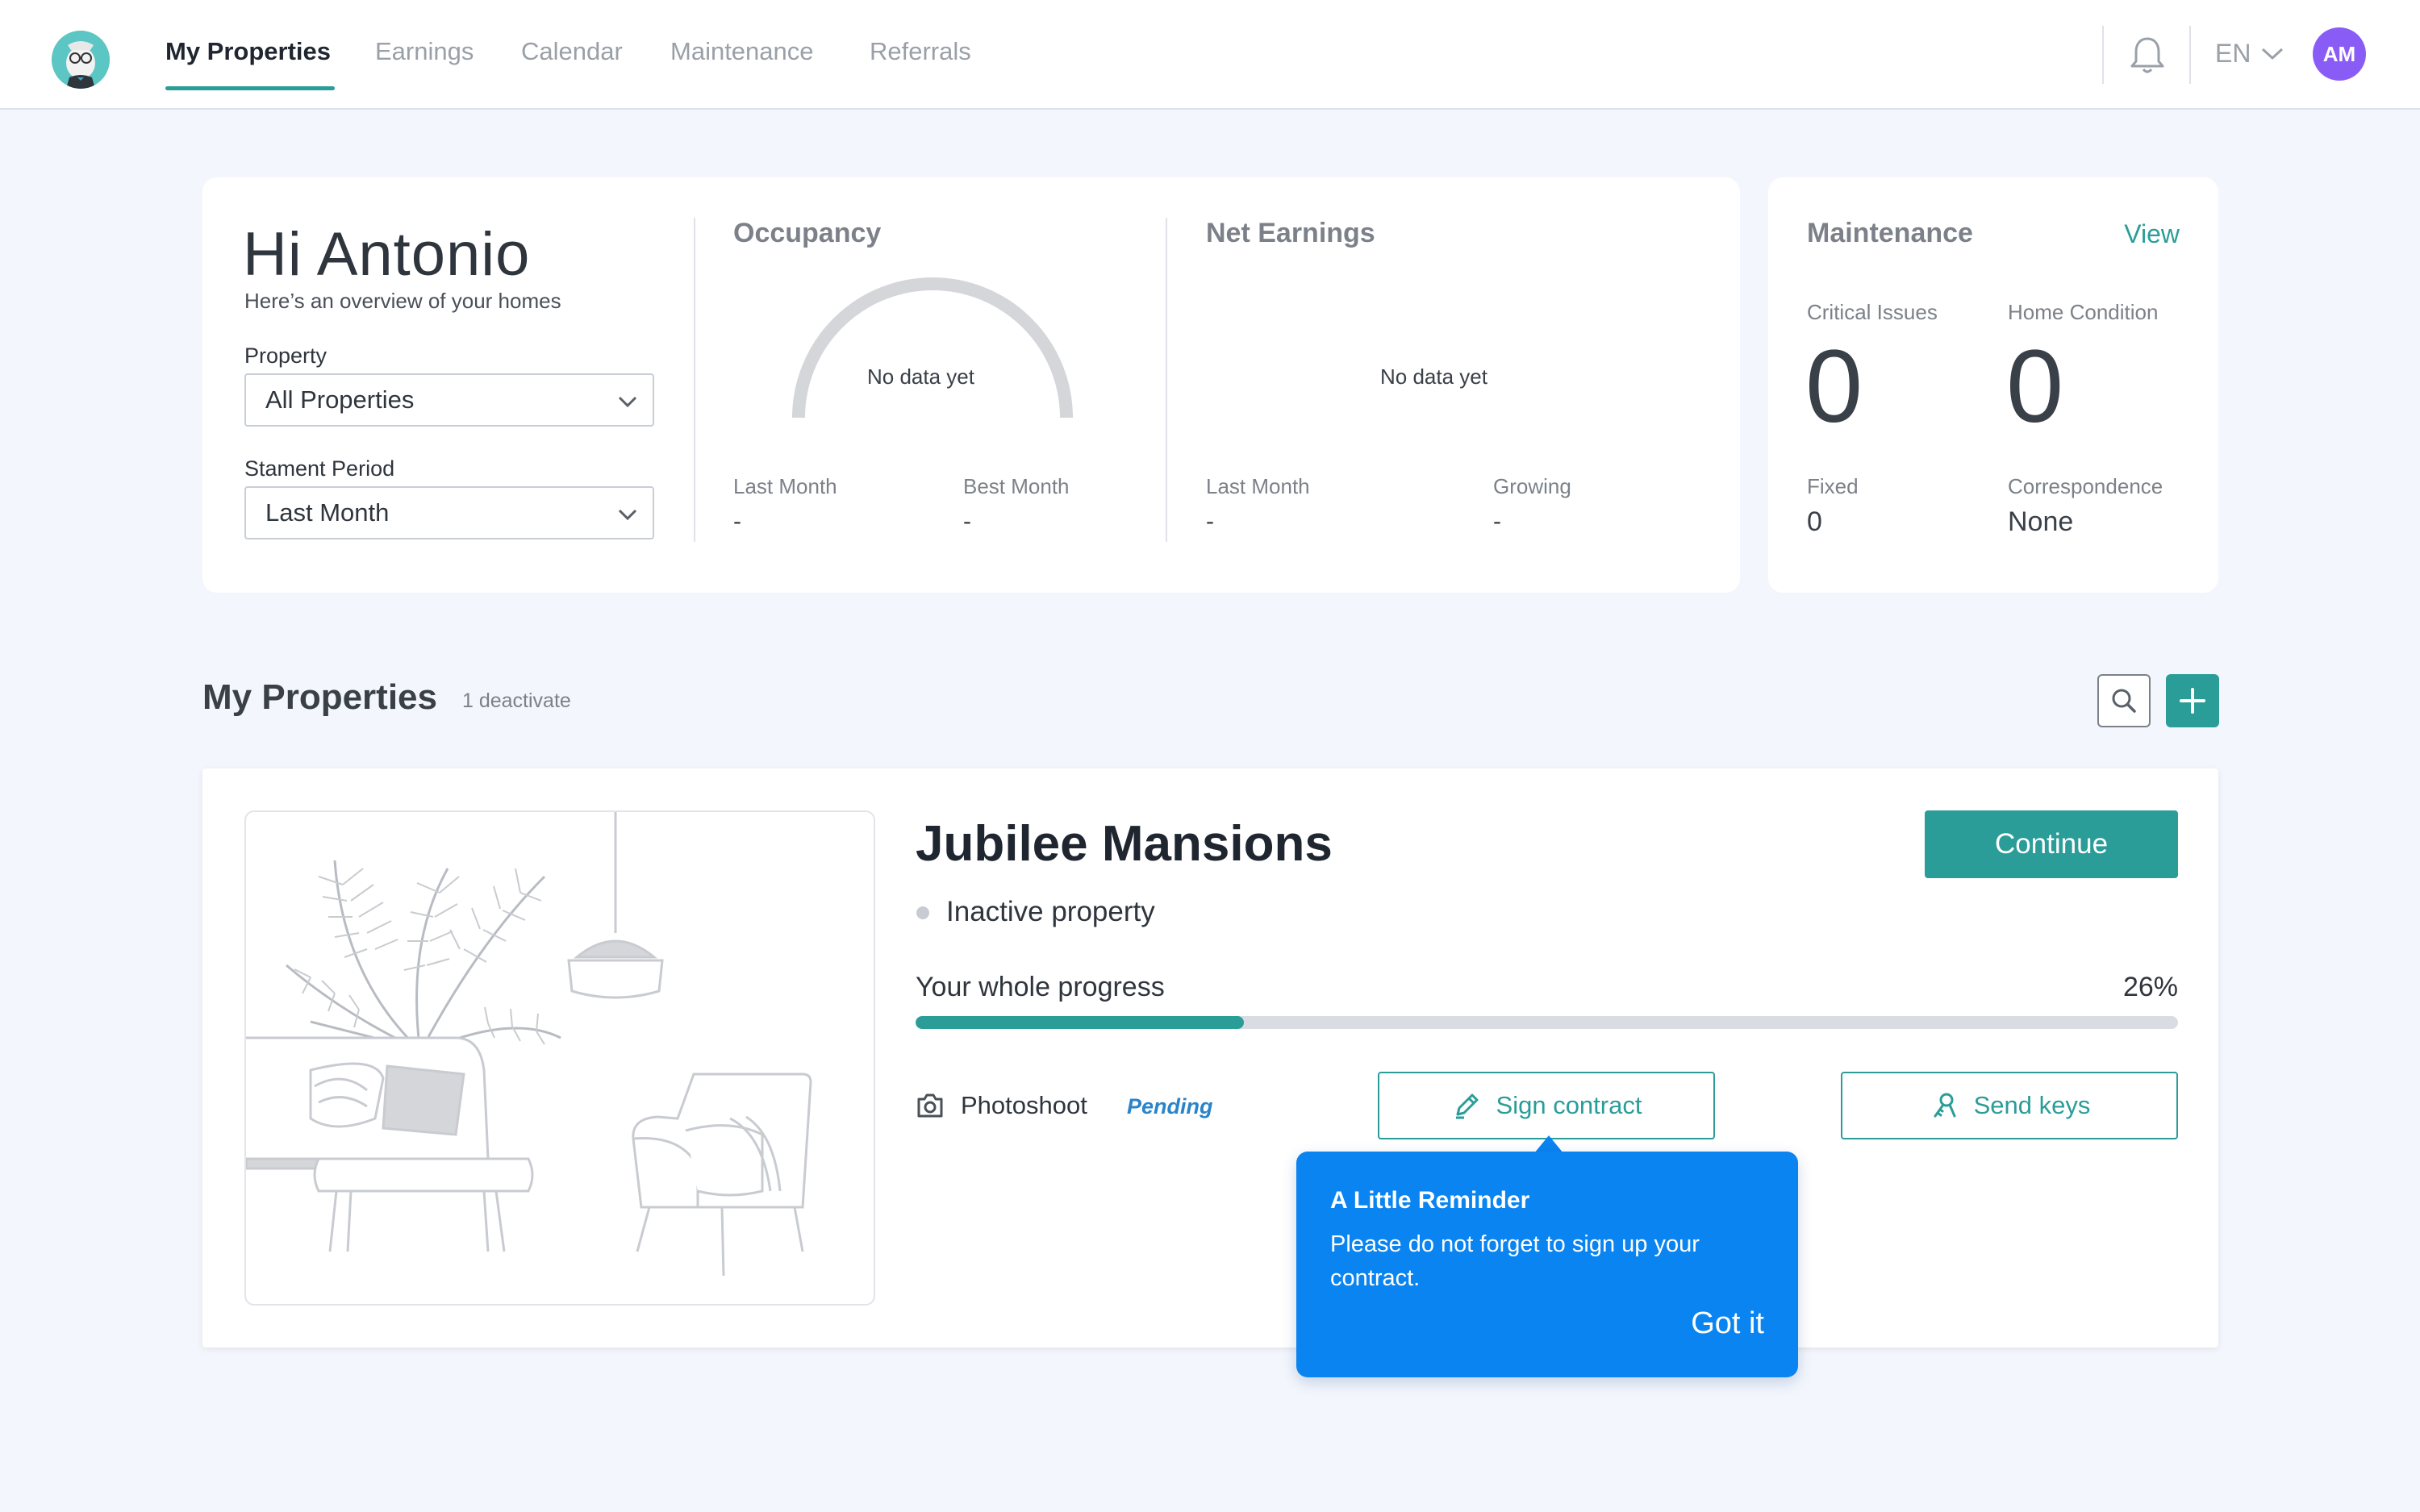  What do you see at coordinates (449, 400) in the screenshot?
I see `property-select: All Properties` at bounding box center [449, 400].